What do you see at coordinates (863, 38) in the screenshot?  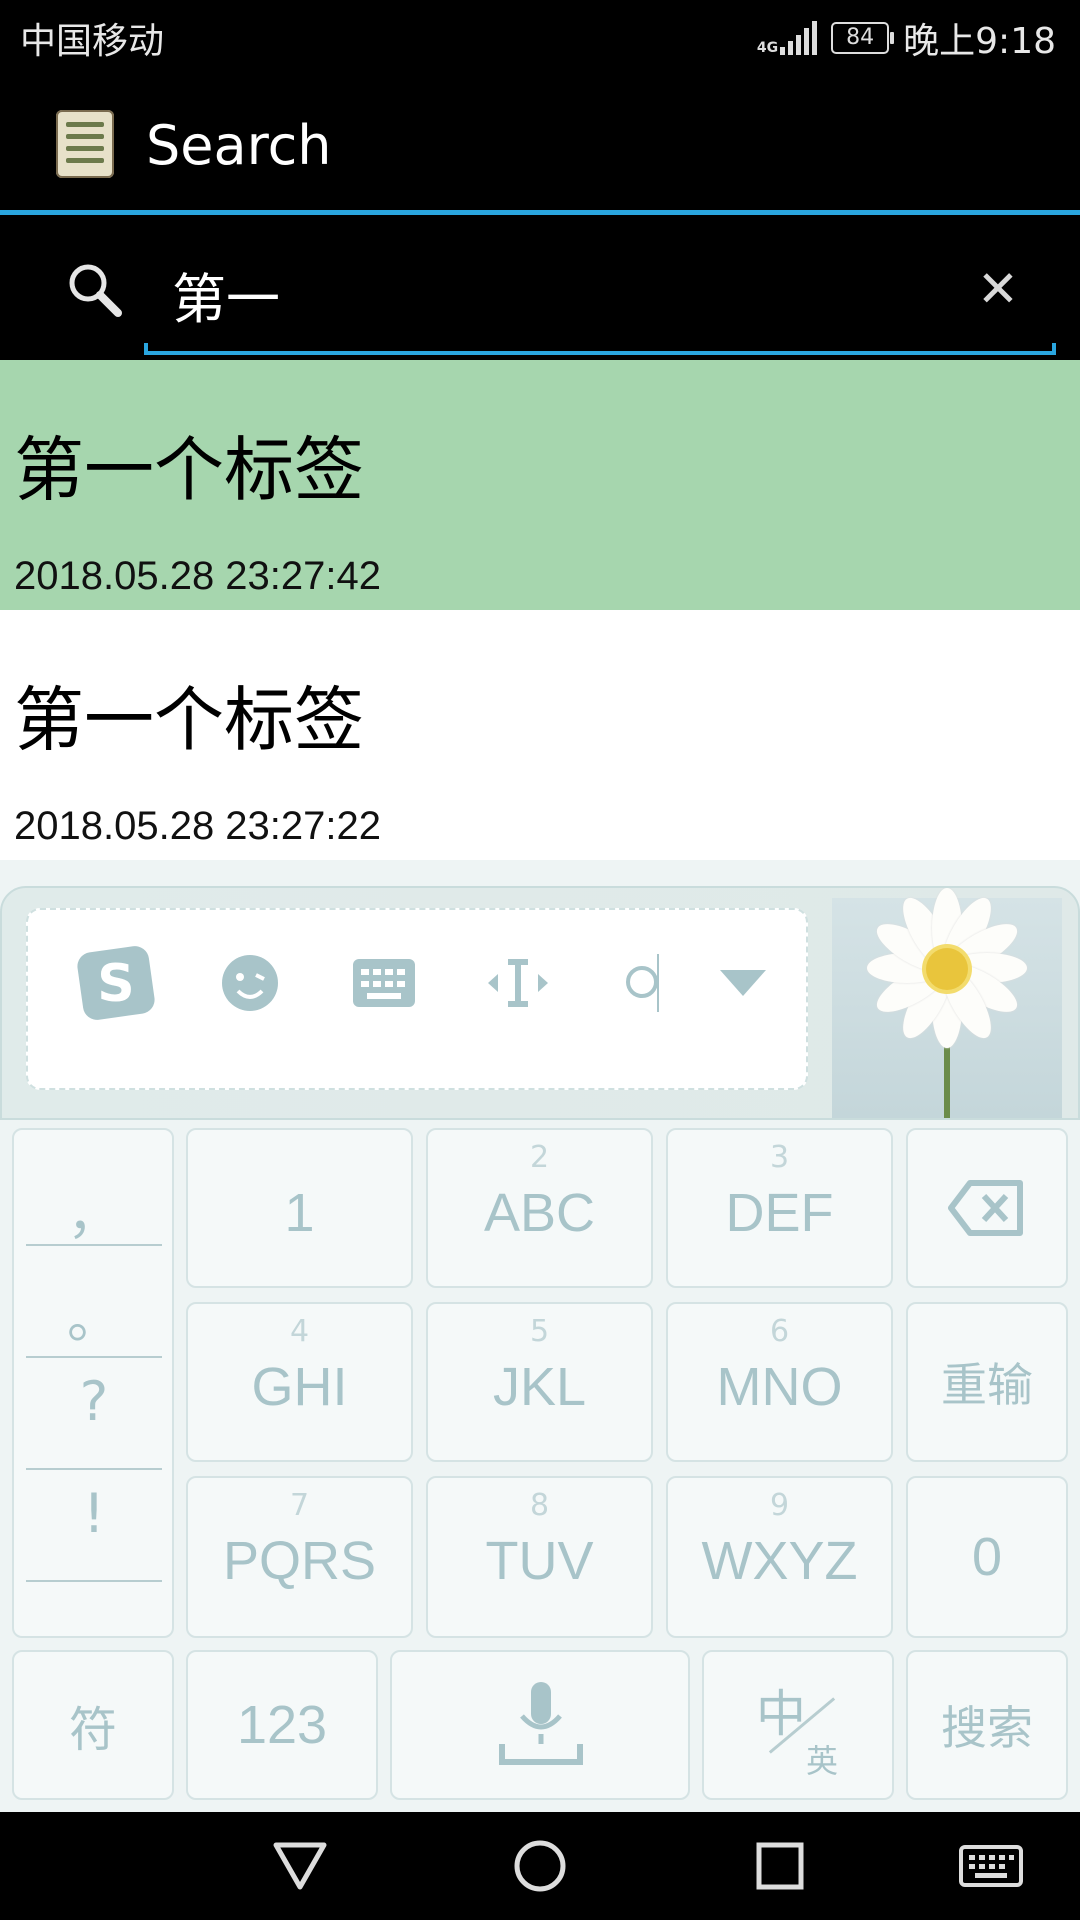 I see `battery-icon: 84` at bounding box center [863, 38].